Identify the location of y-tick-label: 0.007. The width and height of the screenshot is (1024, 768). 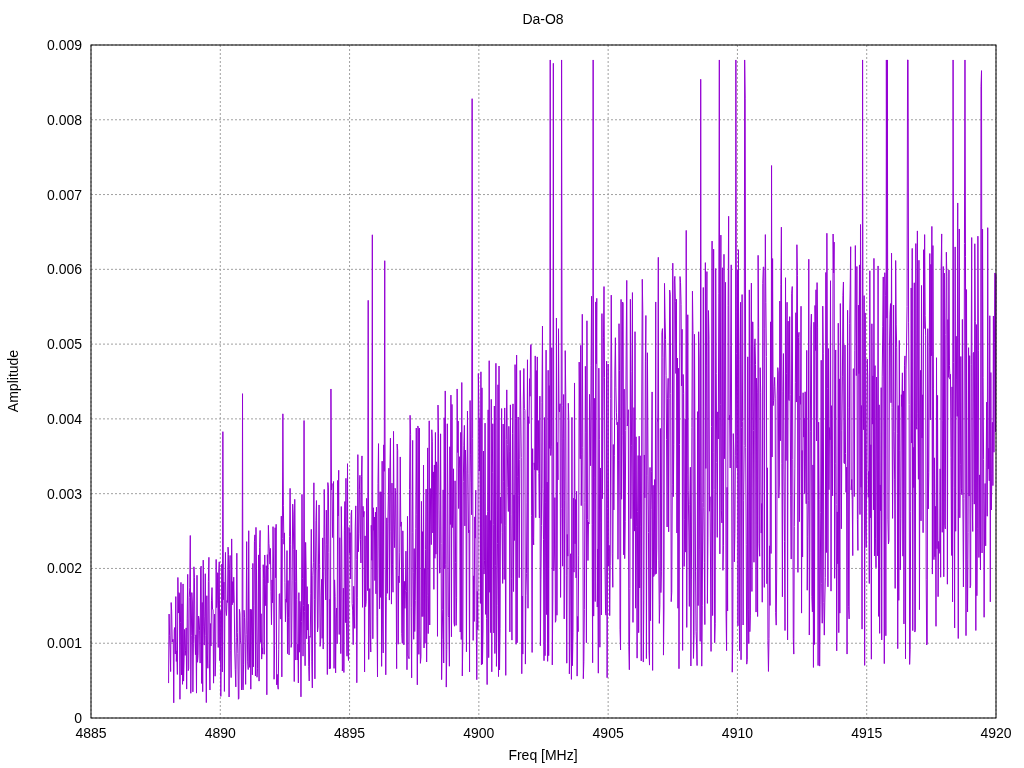
(64, 194).